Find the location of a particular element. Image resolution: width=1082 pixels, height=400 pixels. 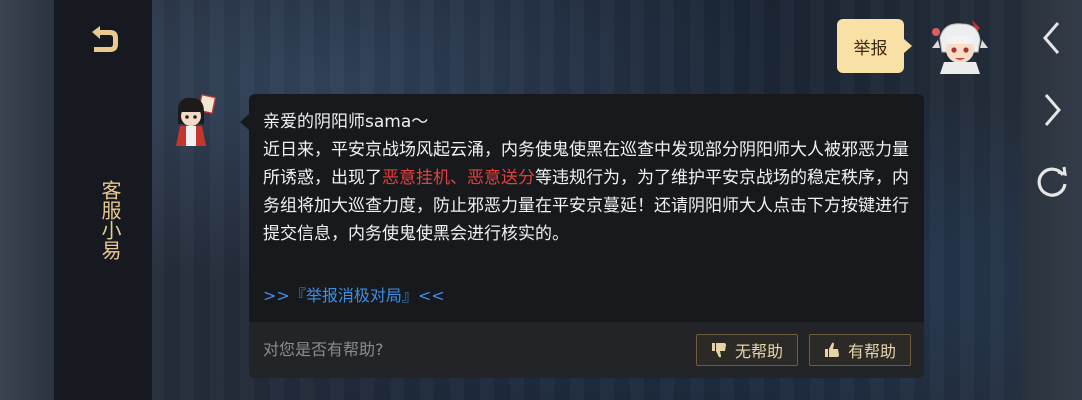

not-helpful-button: 无帮助 is located at coordinates (747, 350).